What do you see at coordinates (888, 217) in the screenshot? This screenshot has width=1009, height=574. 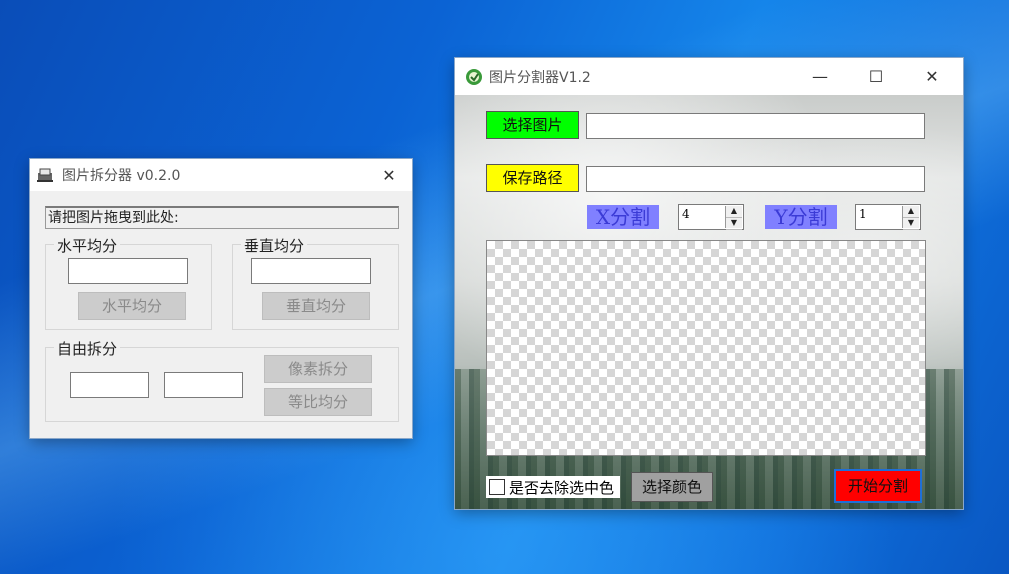 I see `y-split-spinner: 1 ▲ ▼` at bounding box center [888, 217].